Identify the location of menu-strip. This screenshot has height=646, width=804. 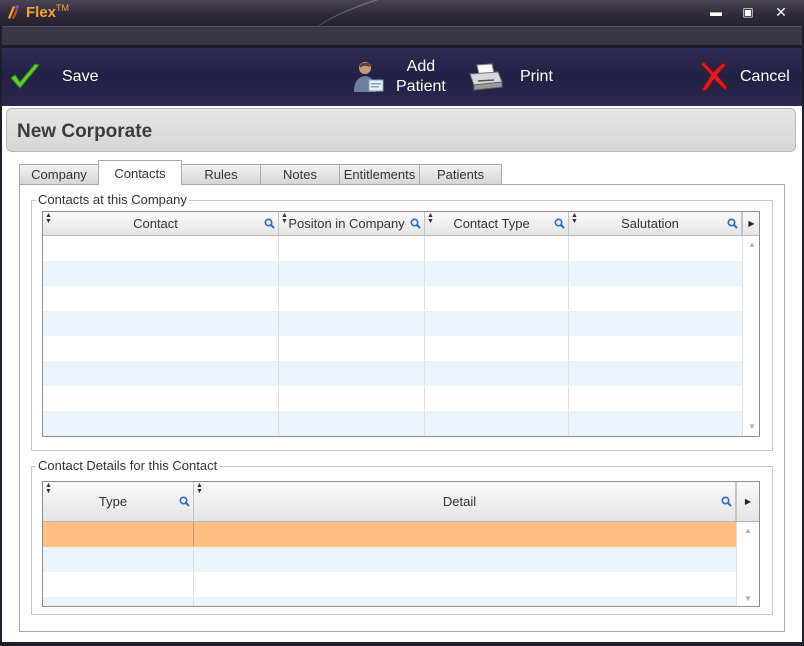
(402, 36).